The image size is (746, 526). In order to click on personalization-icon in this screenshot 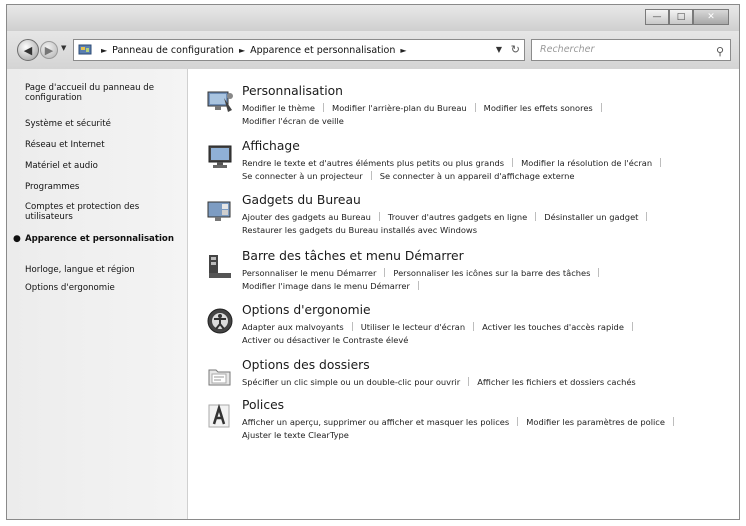, I will do `click(220, 102)`.